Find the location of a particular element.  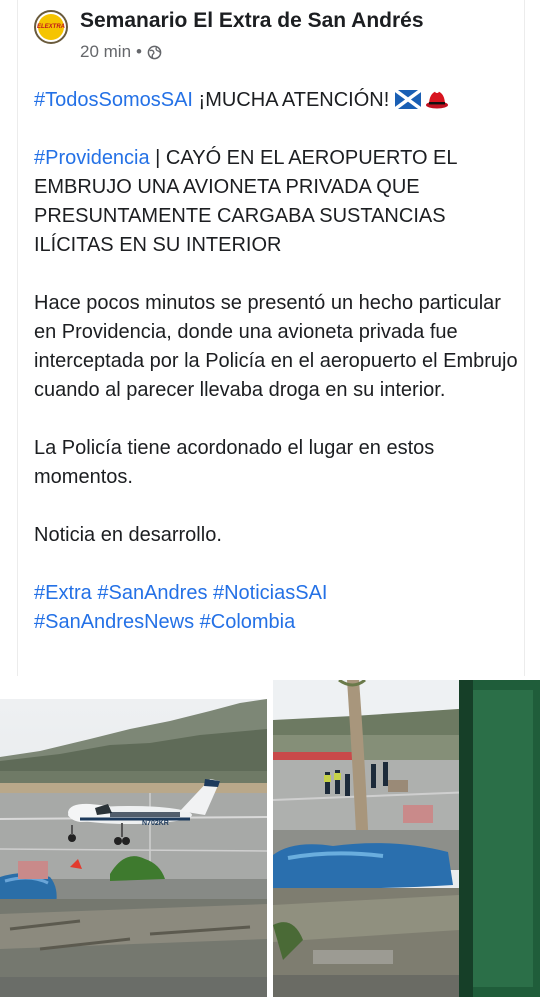

page-avatar: ELEXTRA is located at coordinates (51, 27).